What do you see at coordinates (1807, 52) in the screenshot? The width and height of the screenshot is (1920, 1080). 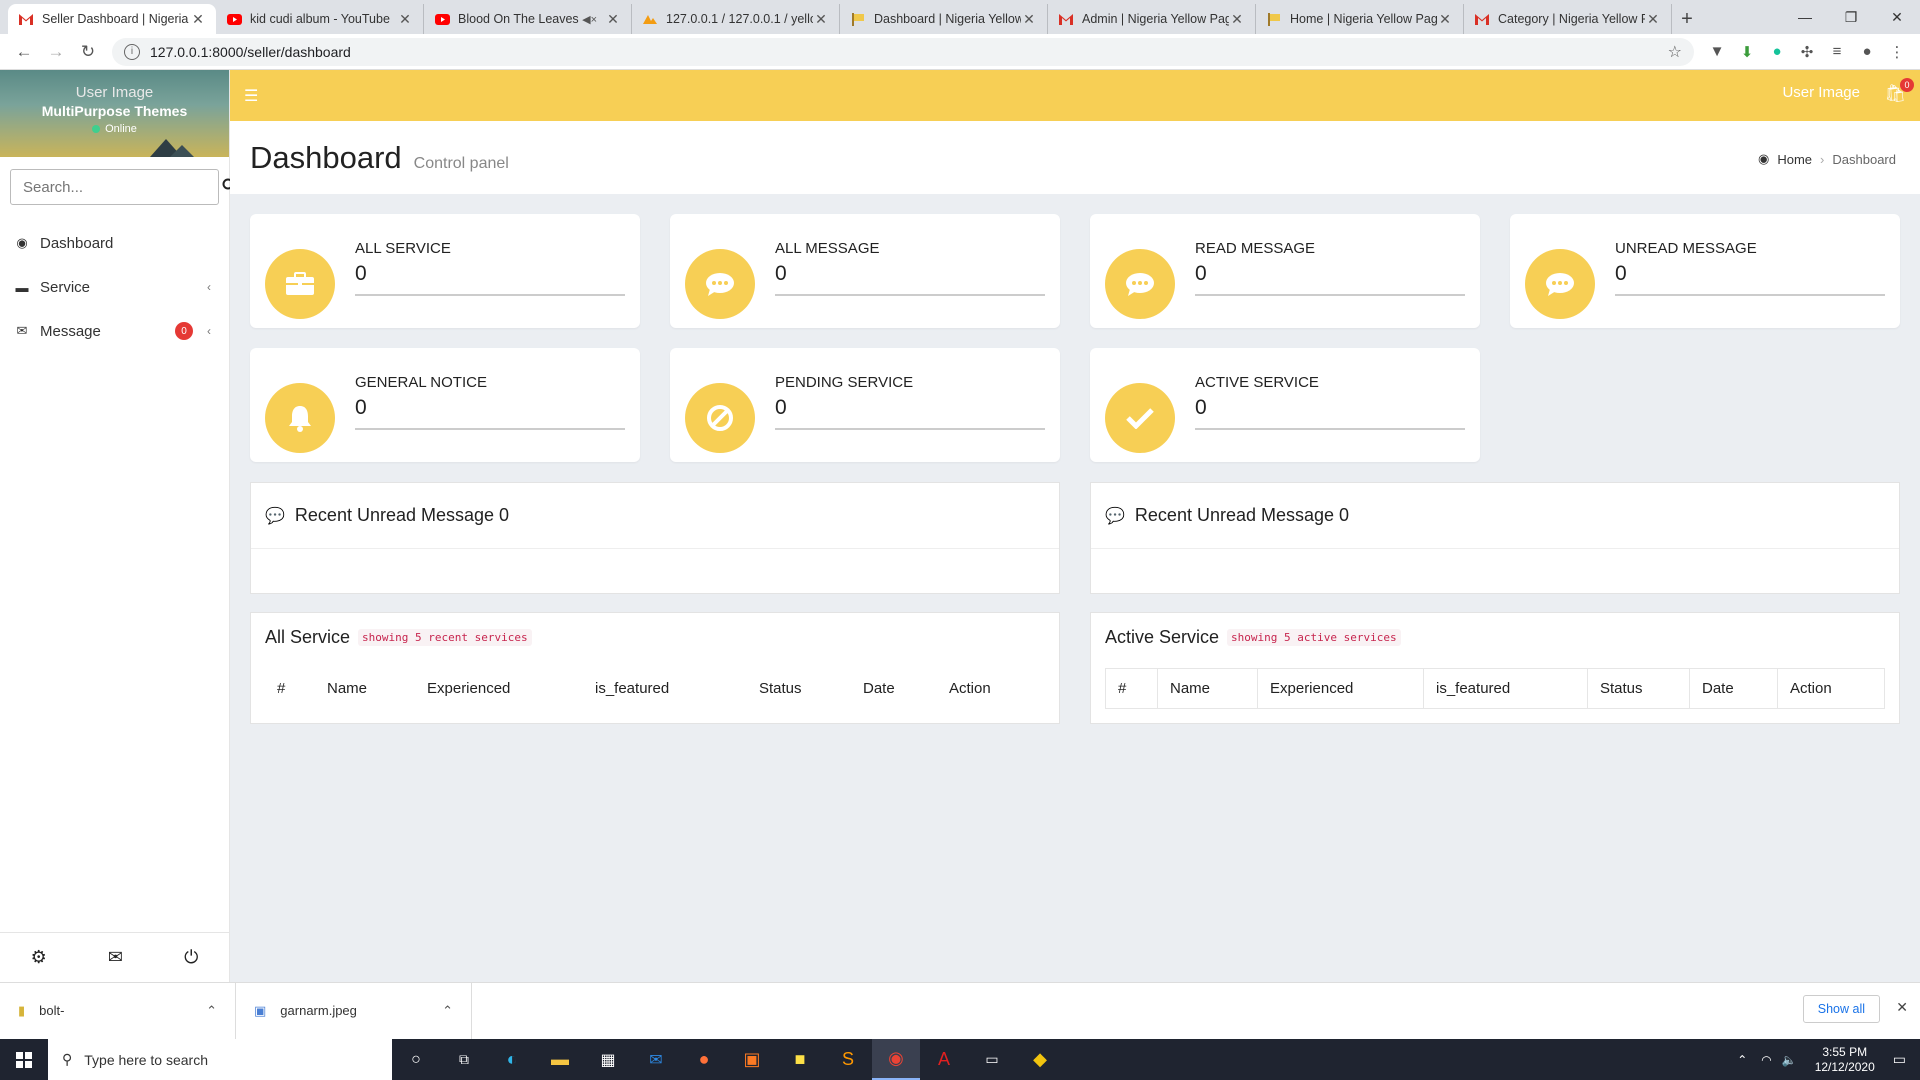 I see `extensions-puzzle-icon: ✣` at bounding box center [1807, 52].